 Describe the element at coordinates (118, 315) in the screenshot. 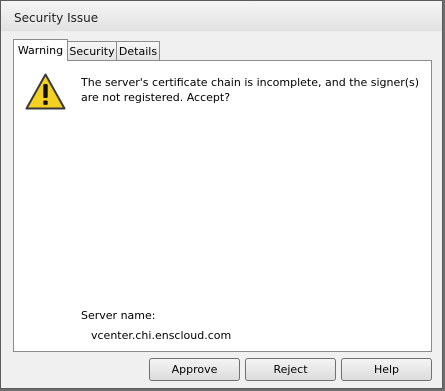

I see `server-name-label: Server name:` at that location.